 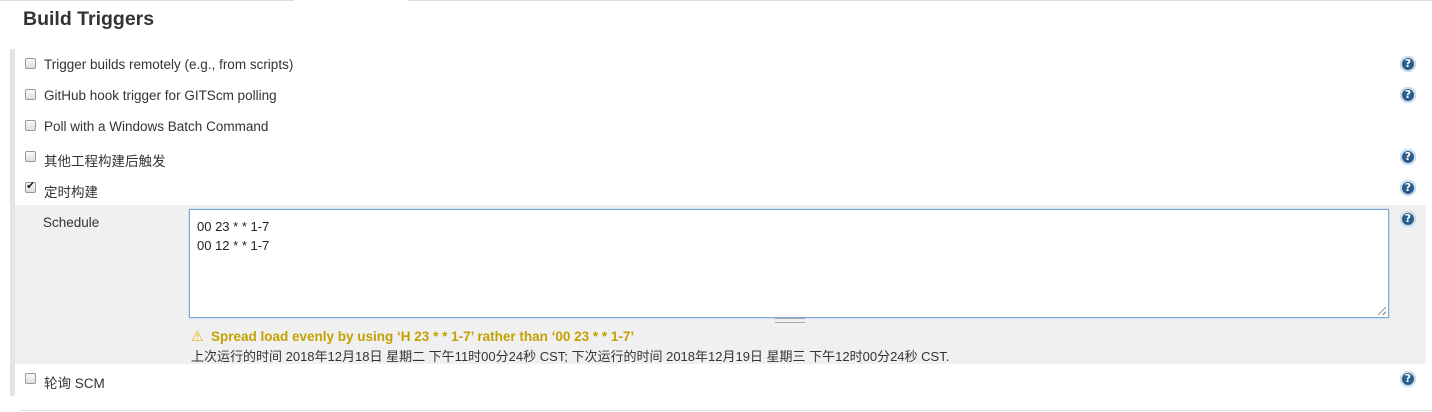 I want to click on trigger-row-github-hook: GitHub hook trigger for GITScm polling ?, so click(x=726, y=96).